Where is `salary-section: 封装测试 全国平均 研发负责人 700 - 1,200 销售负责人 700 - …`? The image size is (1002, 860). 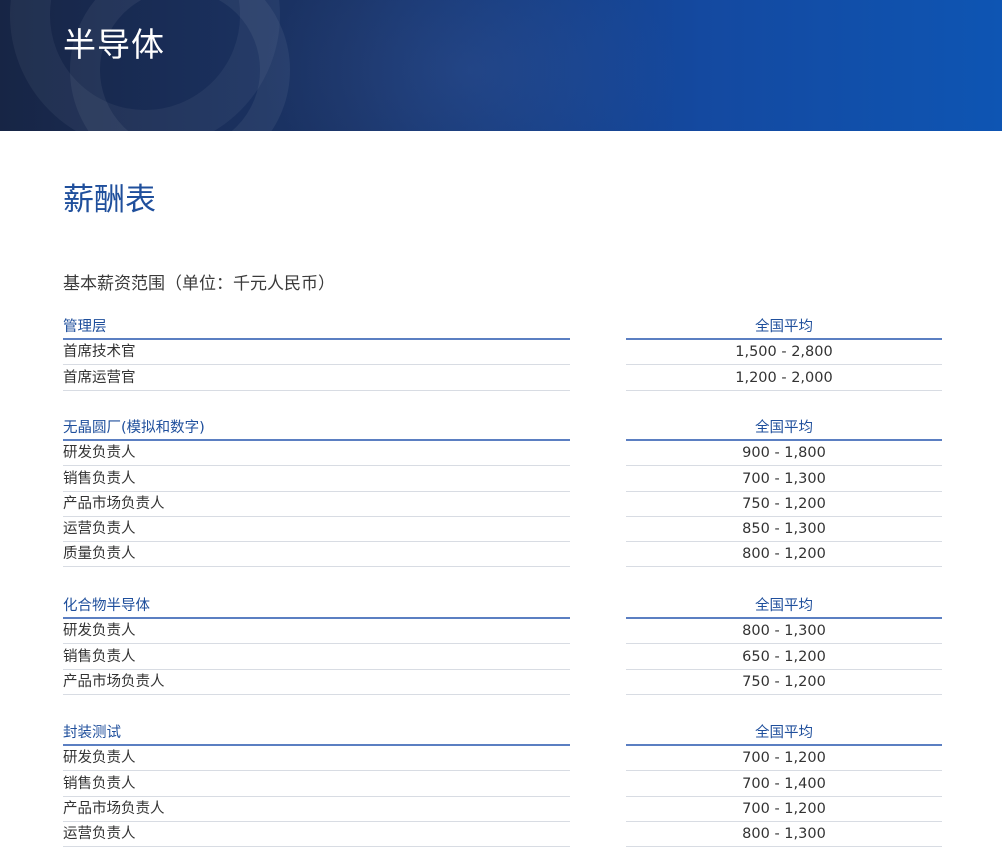
salary-section: 封装测试 全国平均 研发负责人 700 - 1,200 销售负责人 700 - … is located at coordinates (502, 784).